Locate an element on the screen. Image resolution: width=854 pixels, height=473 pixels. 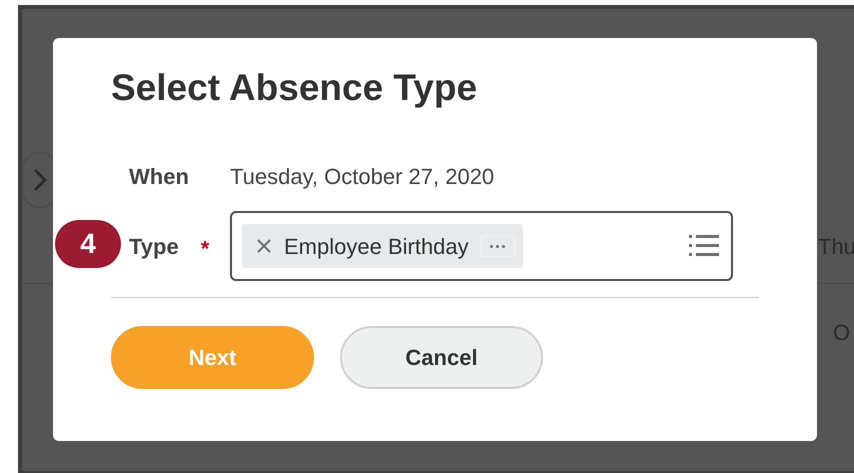
type-field: Employee Birthday is located at coordinates (481, 246).